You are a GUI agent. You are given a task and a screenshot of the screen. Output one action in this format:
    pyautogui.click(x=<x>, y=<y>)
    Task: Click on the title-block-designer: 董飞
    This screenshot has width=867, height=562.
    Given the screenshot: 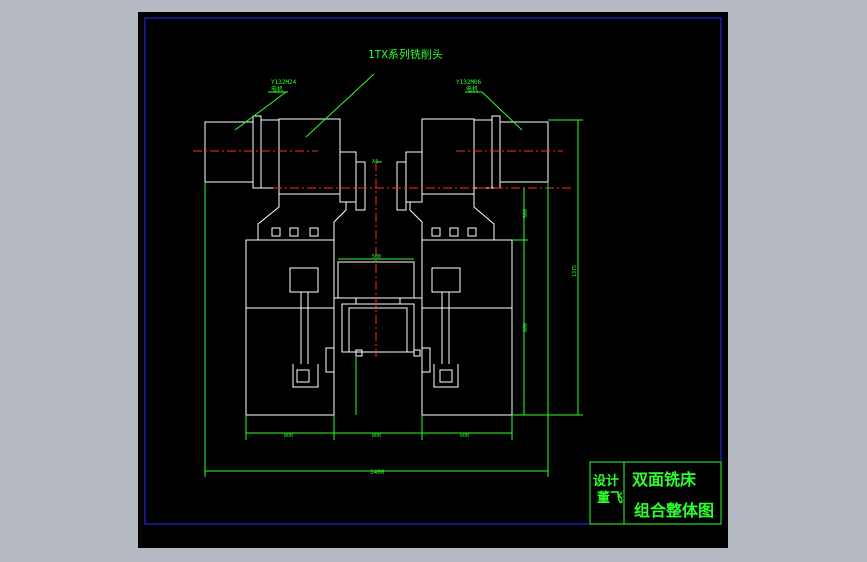 What is the action you would take?
    pyautogui.click(x=610, y=498)
    